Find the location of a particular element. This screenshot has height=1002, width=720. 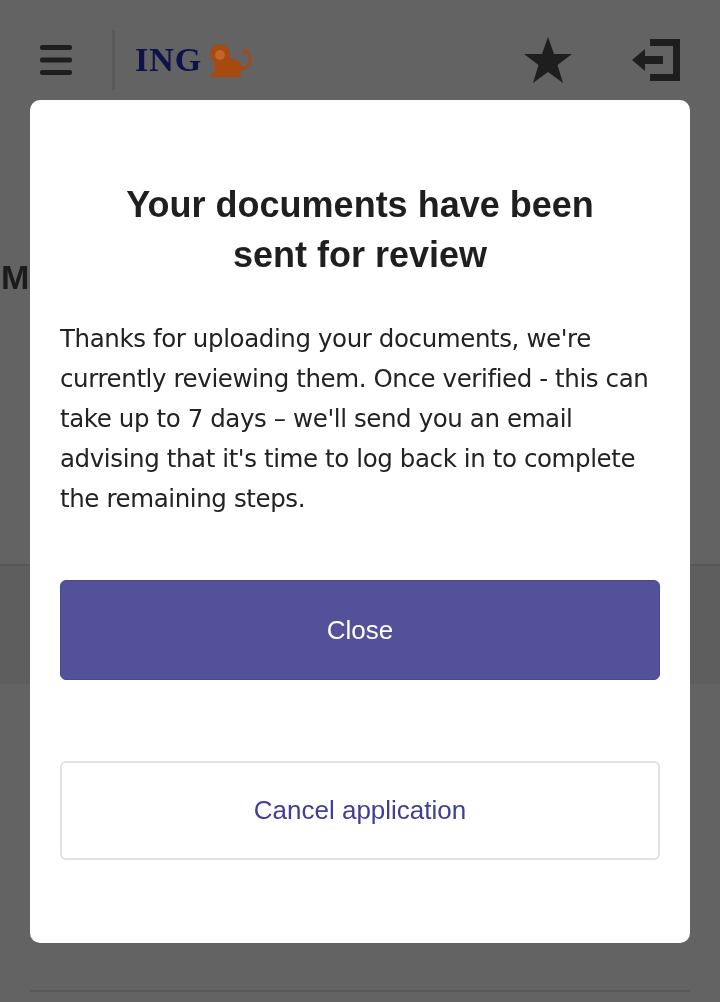

logout-icon is located at coordinates (656, 60).